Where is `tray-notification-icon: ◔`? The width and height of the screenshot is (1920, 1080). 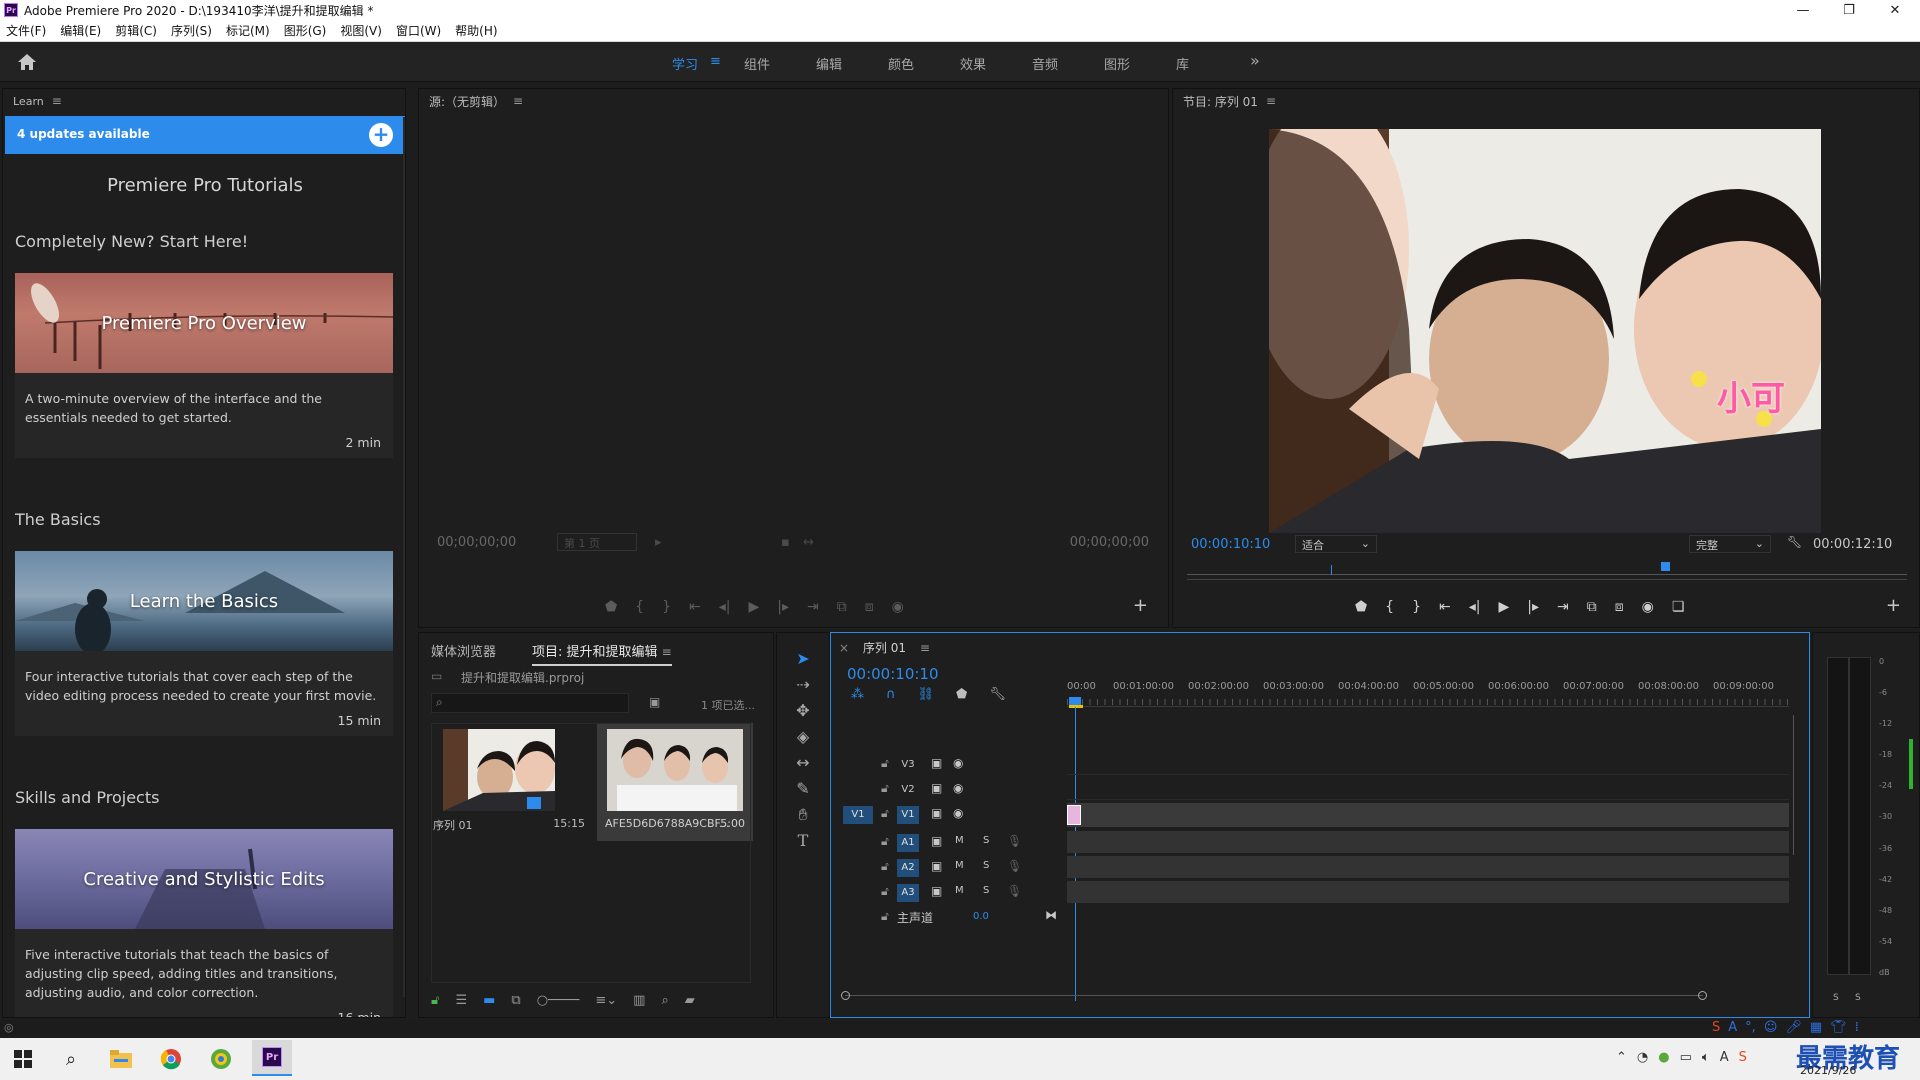
tray-notification-icon: ◔ is located at coordinates (1642, 1057).